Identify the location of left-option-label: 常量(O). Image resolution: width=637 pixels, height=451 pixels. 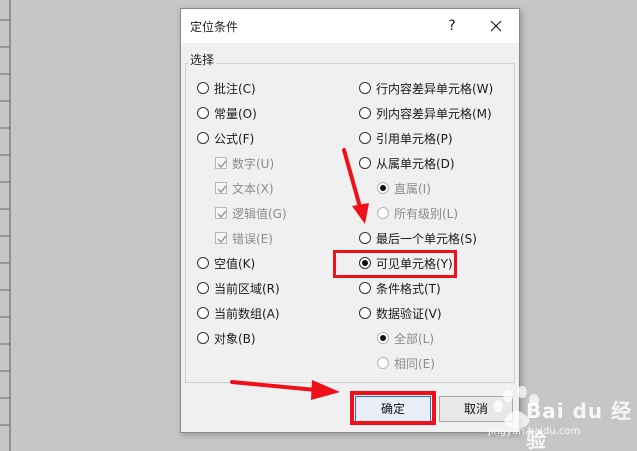
(235, 113).